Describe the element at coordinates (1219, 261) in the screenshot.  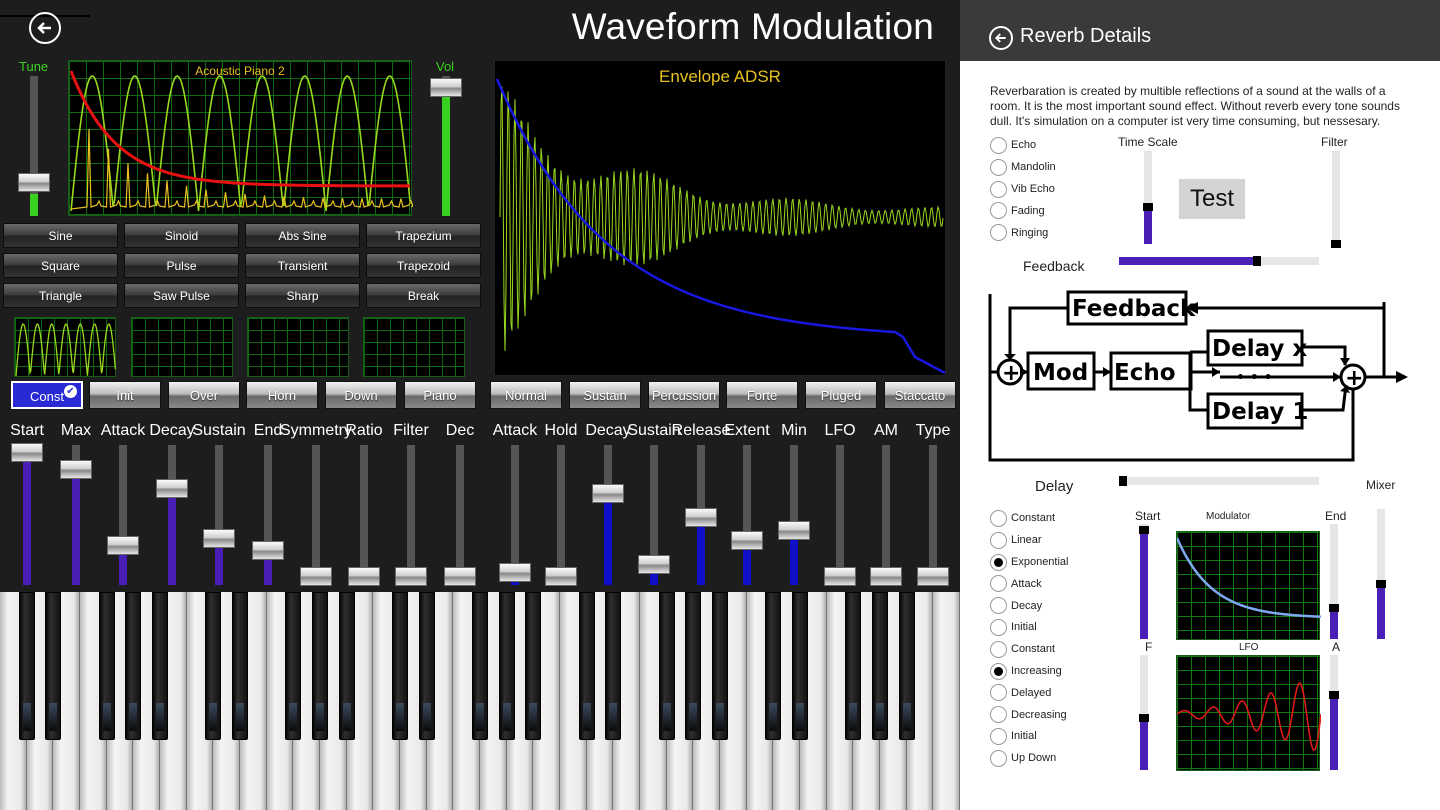
I see `feedback-slider` at that location.